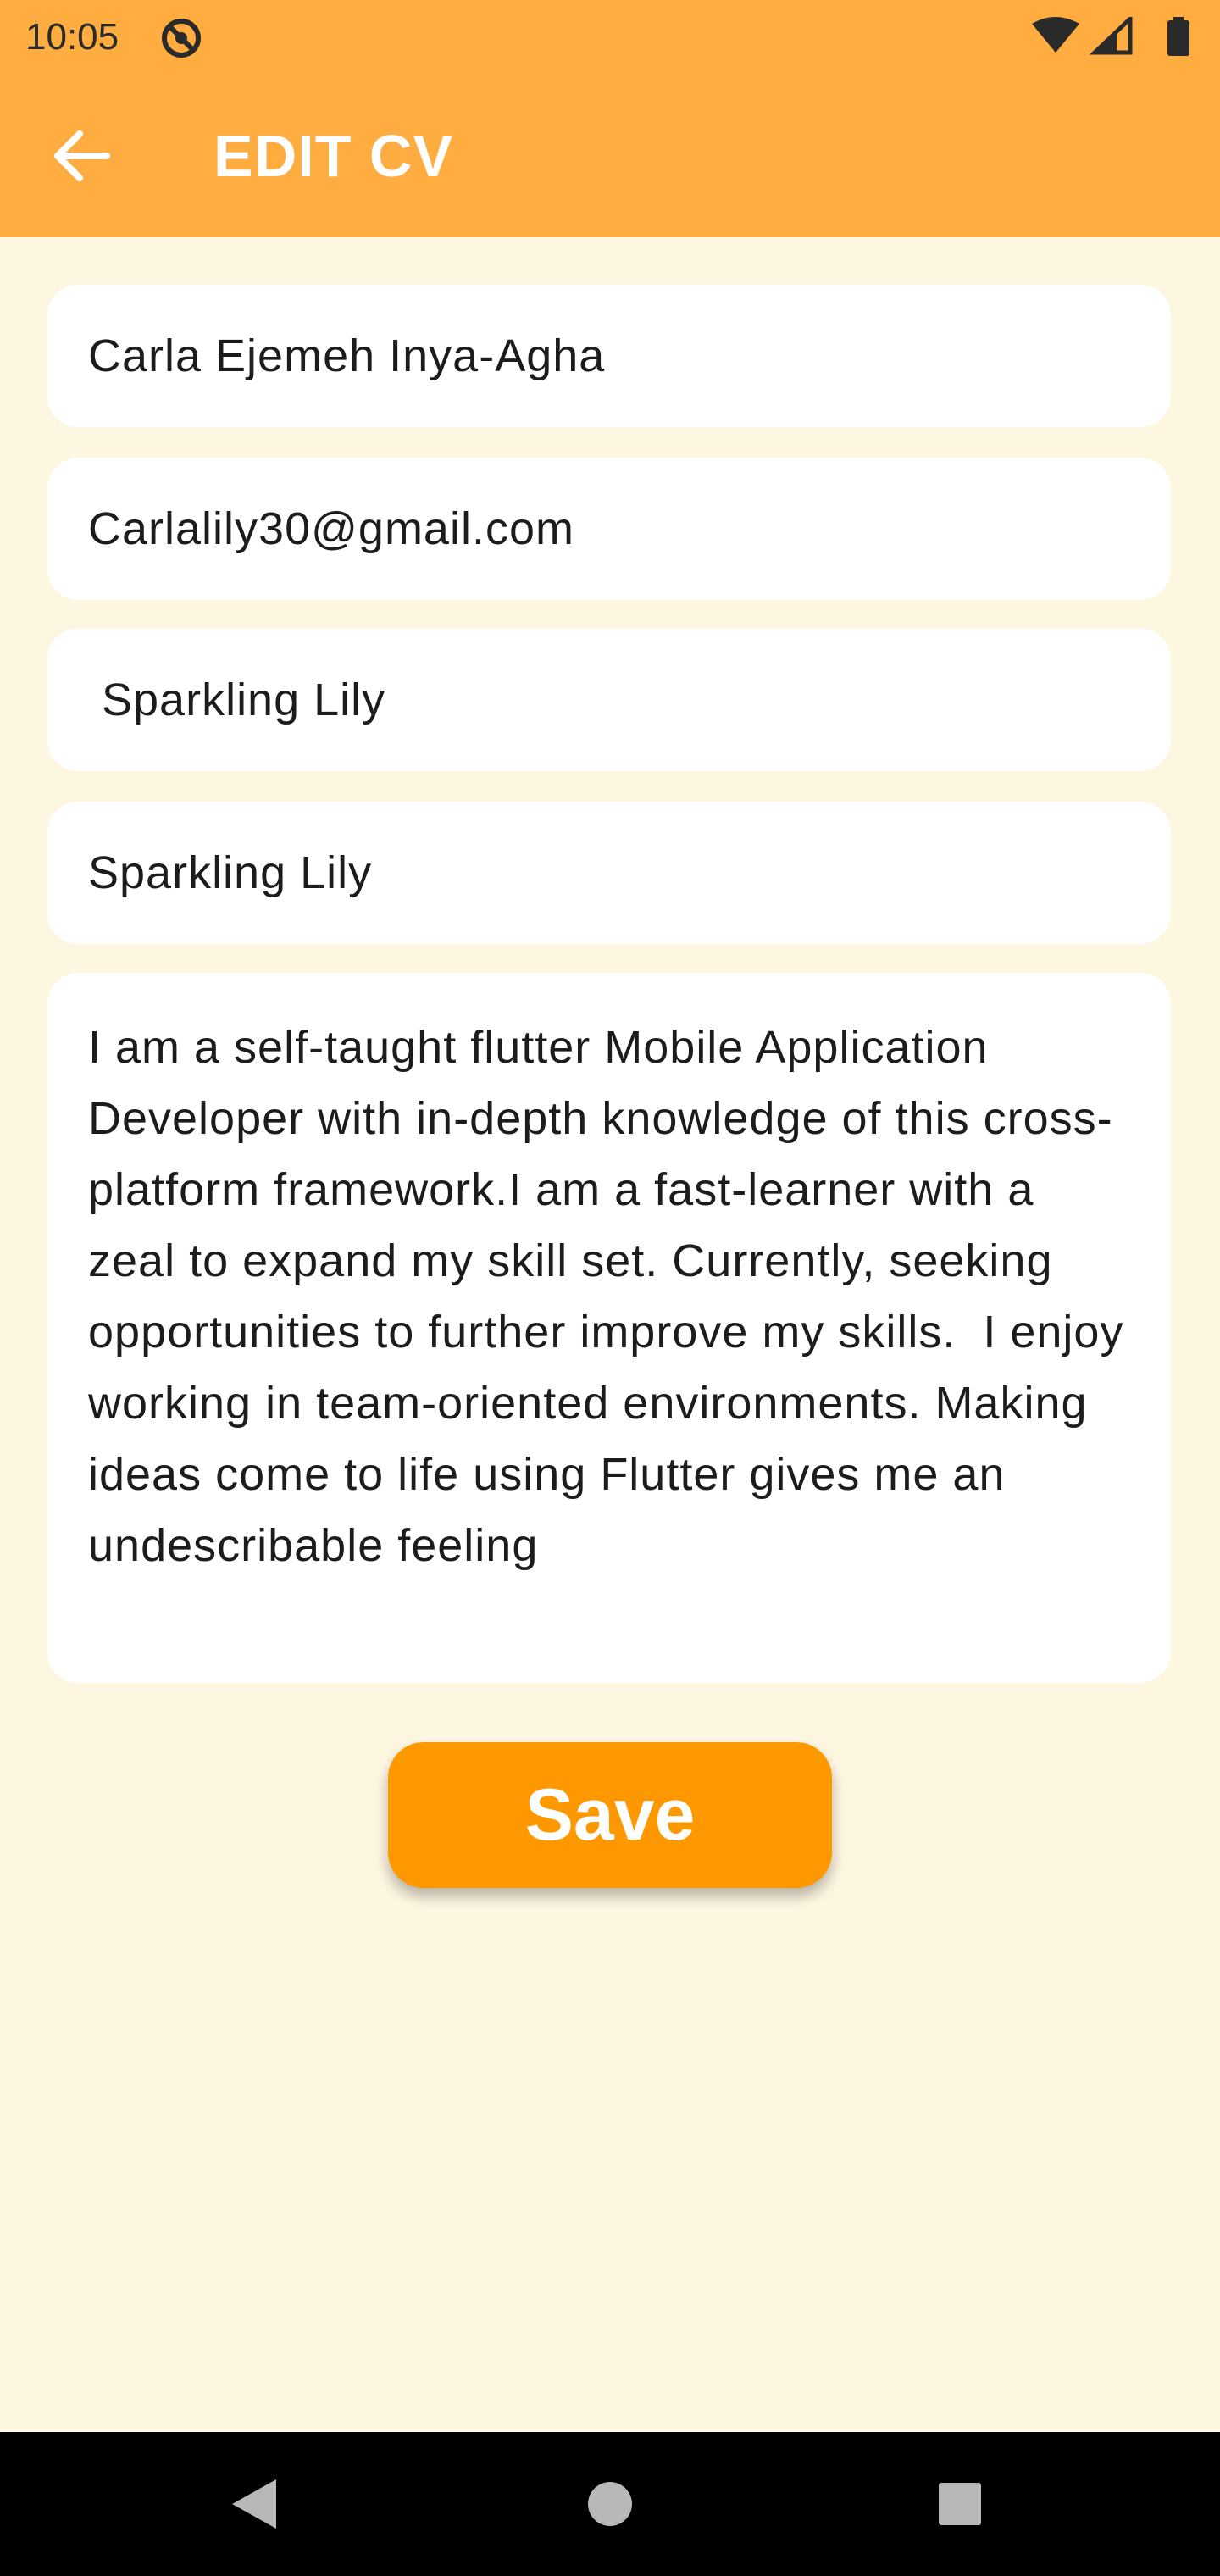 The width and height of the screenshot is (1220, 2576). Describe the element at coordinates (960, 2504) in the screenshot. I see `recents-square-icon` at that location.